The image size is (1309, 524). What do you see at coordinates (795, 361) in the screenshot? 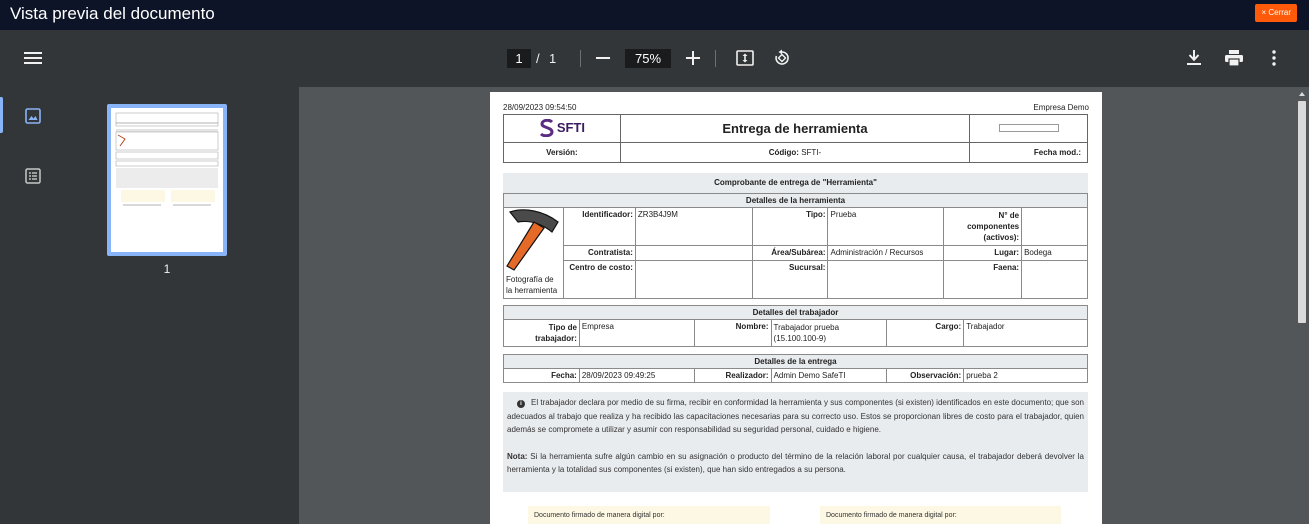
I see `delivery-section-title: Detalles de la entrega` at bounding box center [795, 361].